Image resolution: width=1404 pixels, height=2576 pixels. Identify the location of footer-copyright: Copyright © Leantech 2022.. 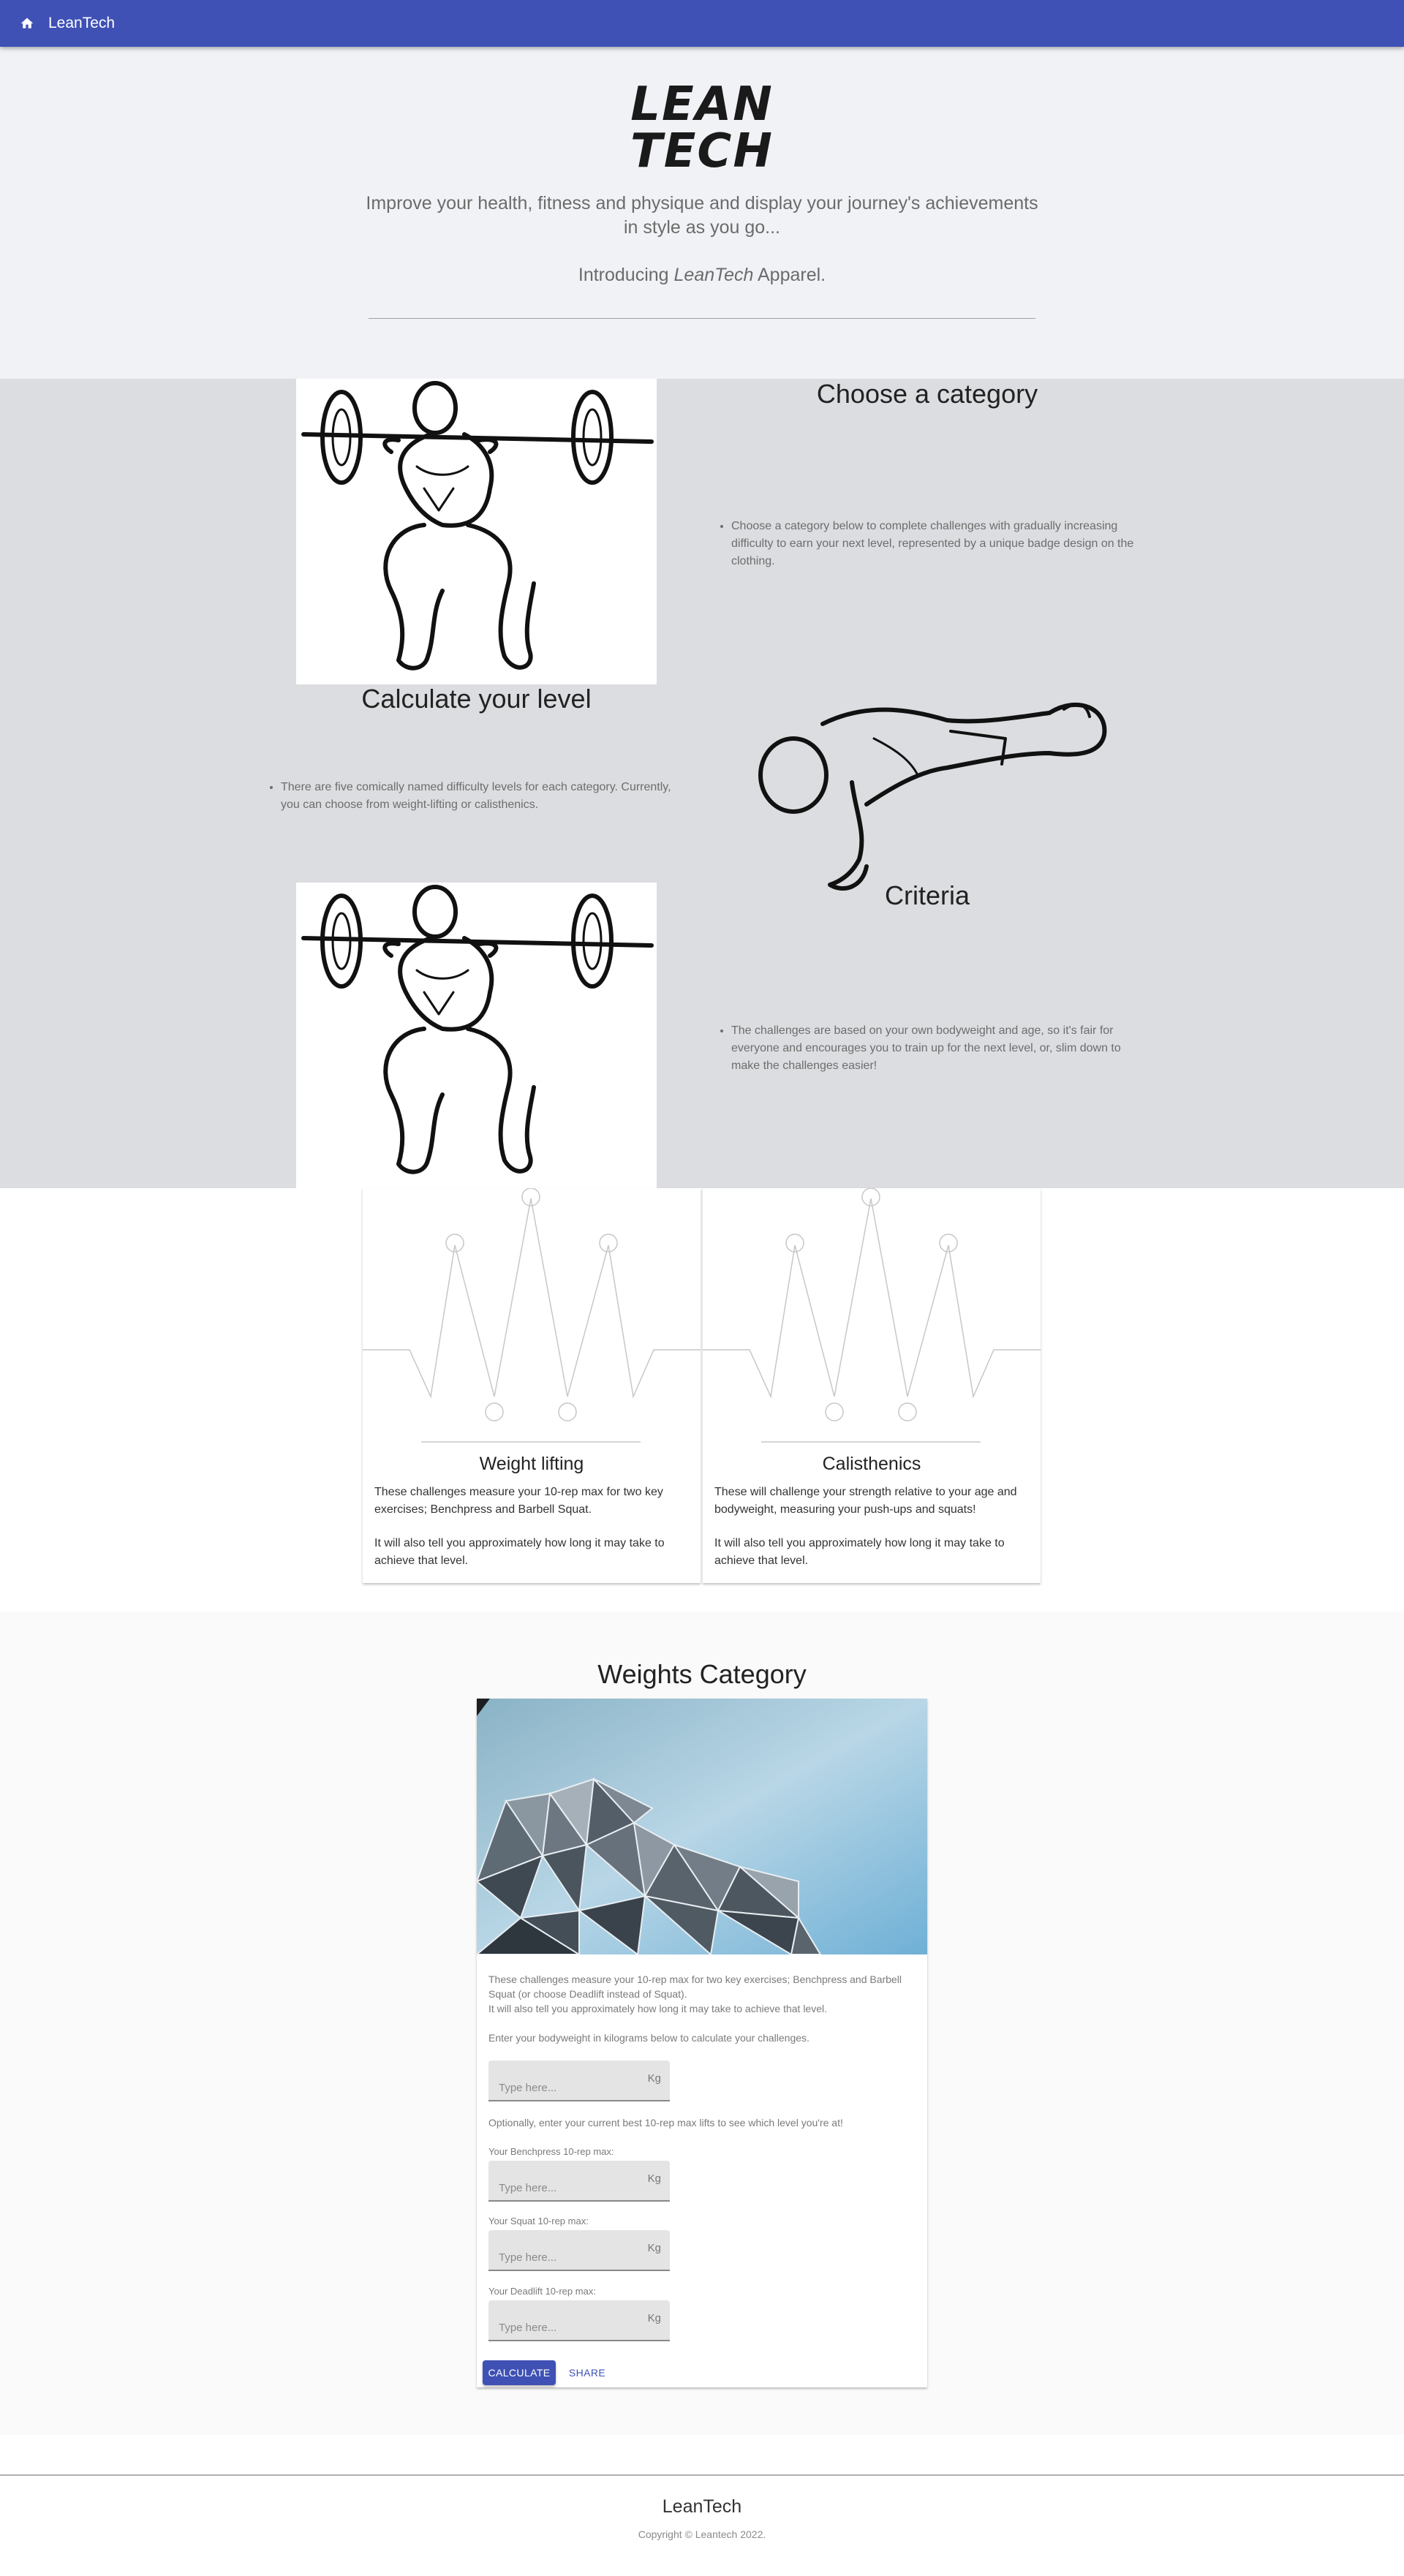
(702, 2534).